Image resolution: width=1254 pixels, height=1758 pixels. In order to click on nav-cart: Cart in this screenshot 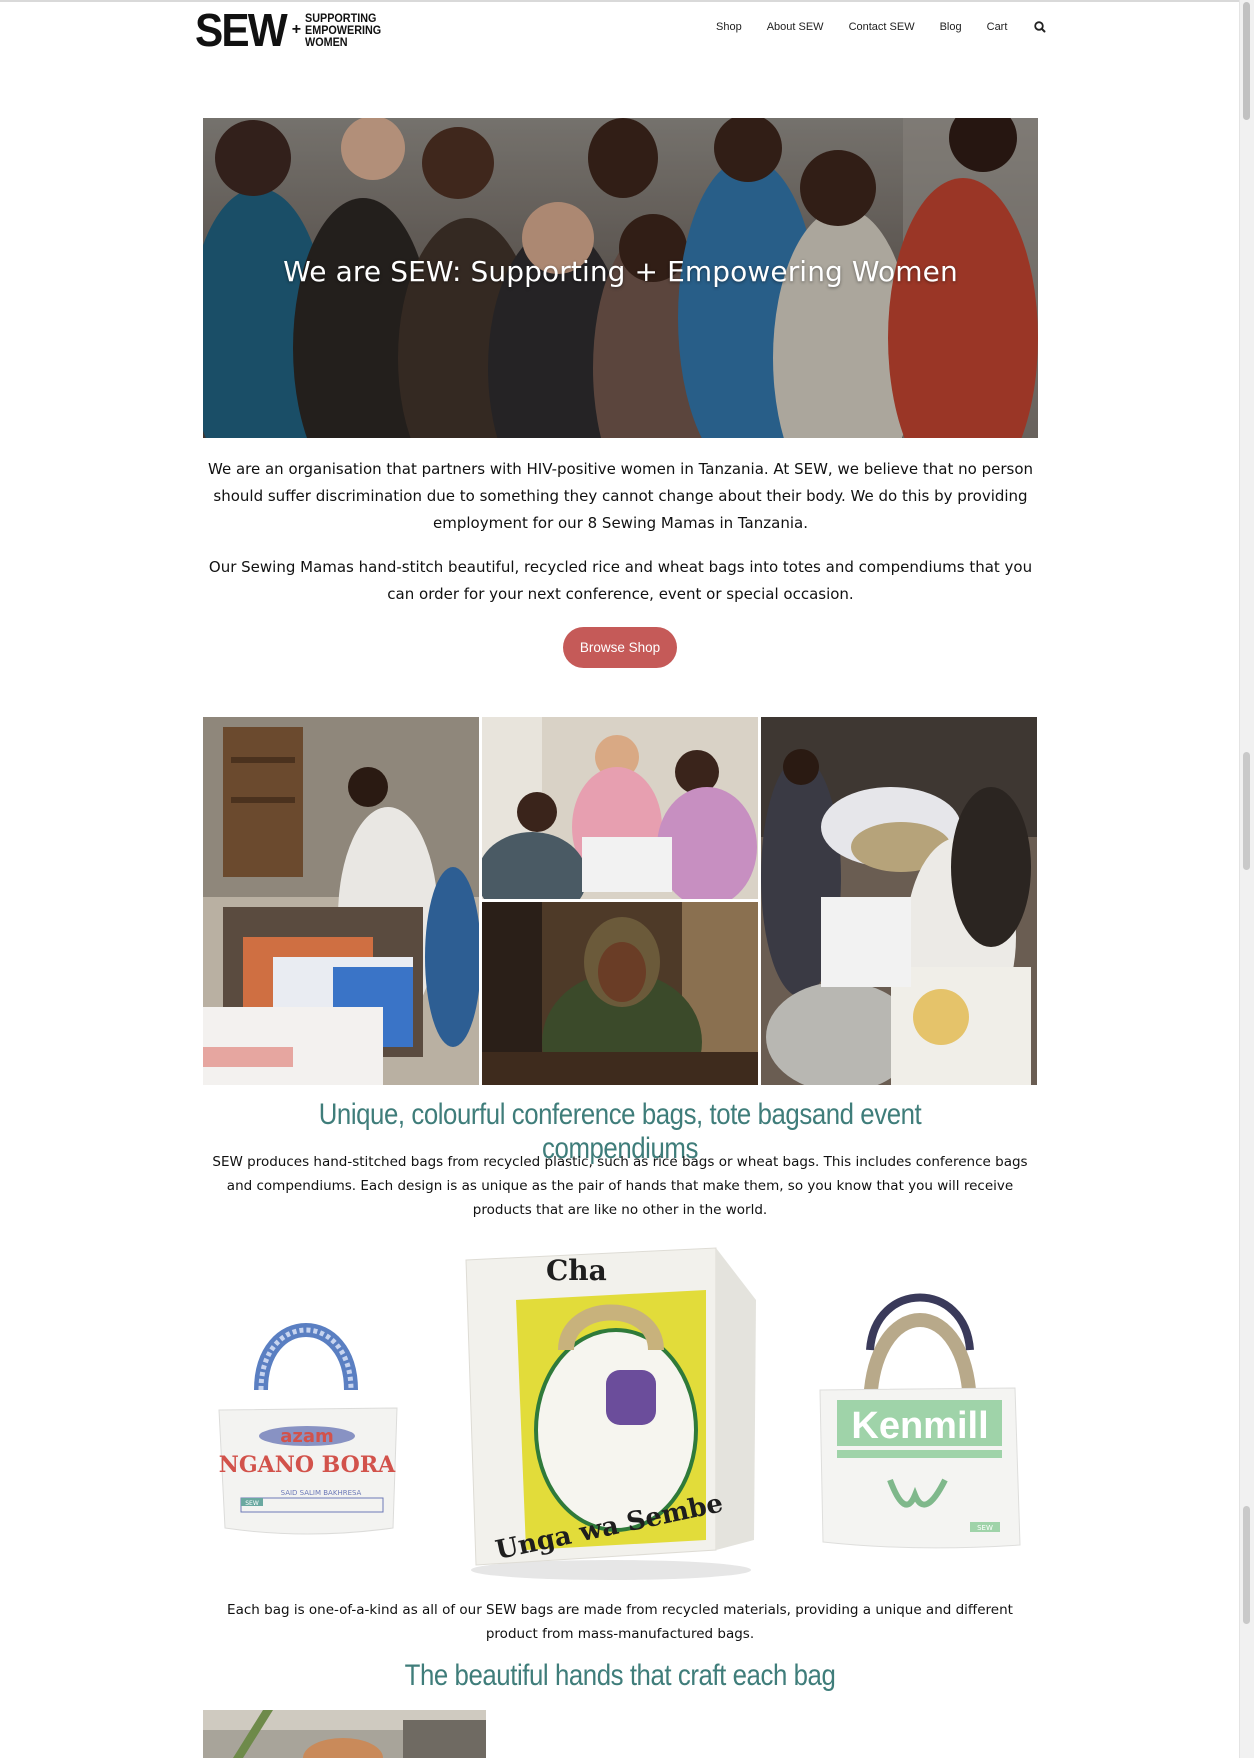, I will do `click(997, 27)`.